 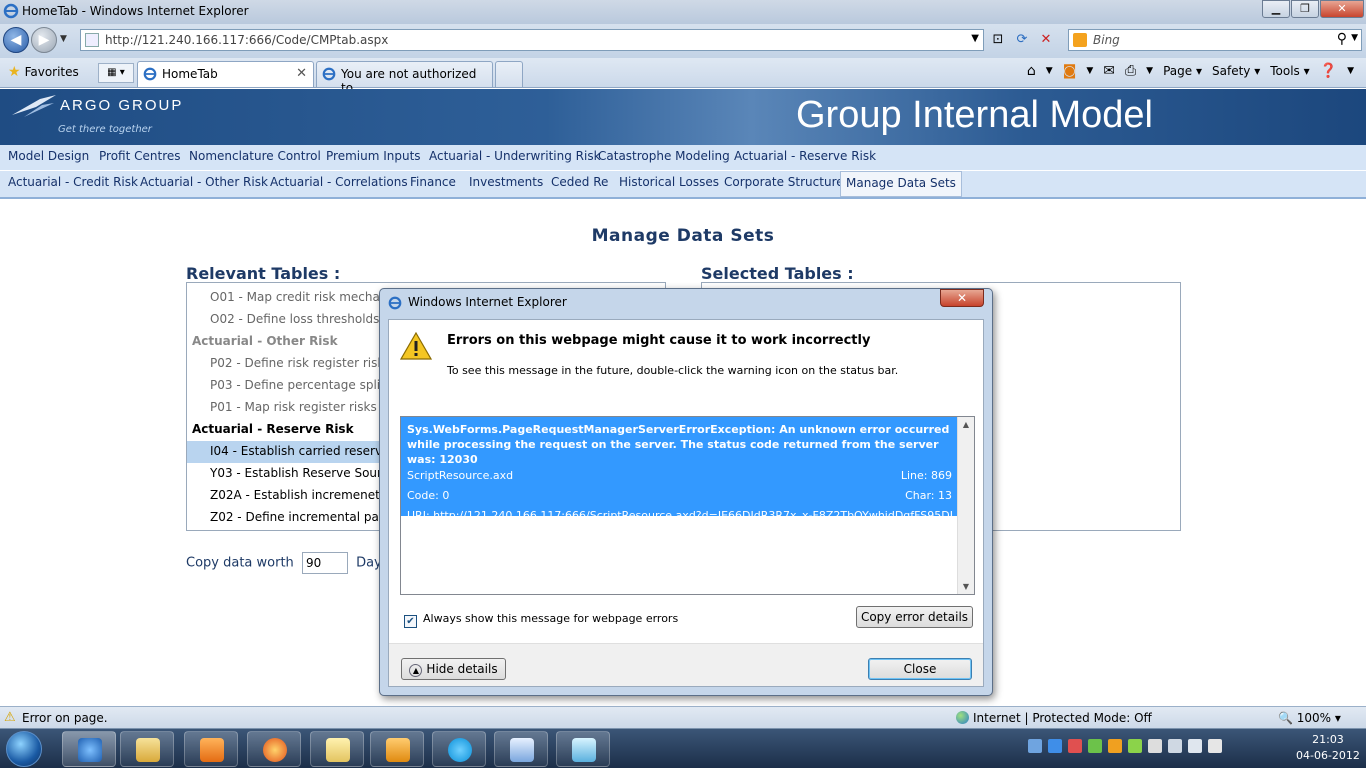 What do you see at coordinates (1342, 9) in the screenshot?
I see `window-close-button: ✕` at bounding box center [1342, 9].